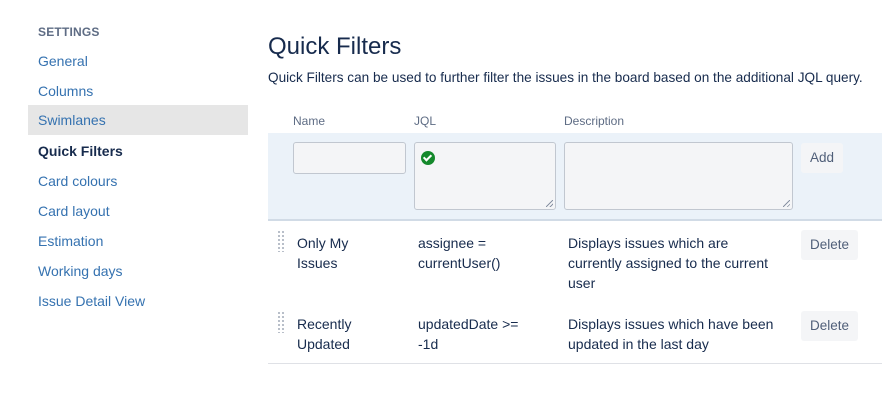 The height and width of the screenshot is (403, 882). I want to click on column-header-description: Description, so click(594, 121).